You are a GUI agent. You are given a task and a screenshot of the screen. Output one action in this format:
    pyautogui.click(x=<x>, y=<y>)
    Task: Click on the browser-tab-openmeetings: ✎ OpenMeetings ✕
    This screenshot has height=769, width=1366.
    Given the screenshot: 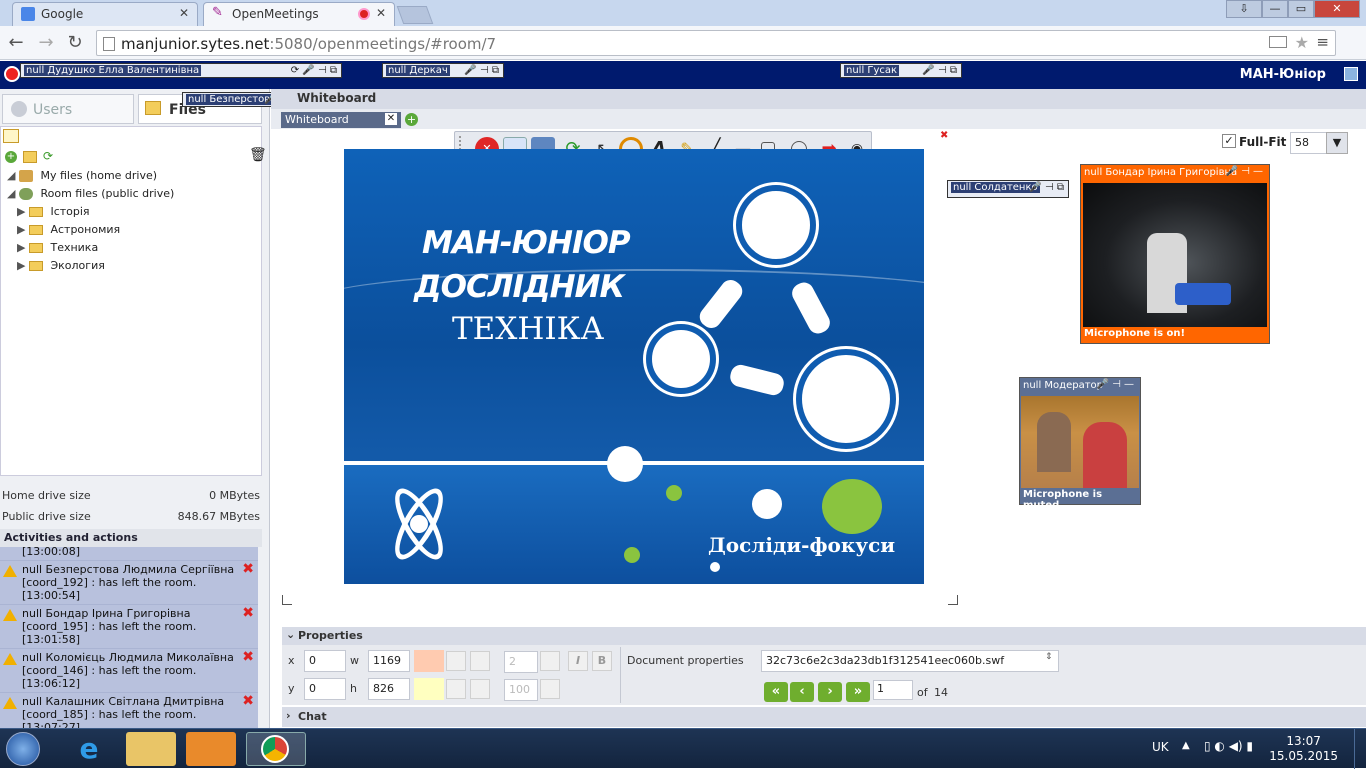 What is the action you would take?
    pyautogui.click(x=299, y=14)
    